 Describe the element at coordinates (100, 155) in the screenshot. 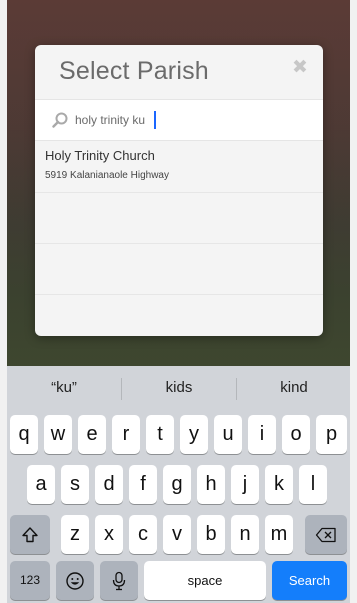

I see `result-name: Holy Trinity Church` at that location.